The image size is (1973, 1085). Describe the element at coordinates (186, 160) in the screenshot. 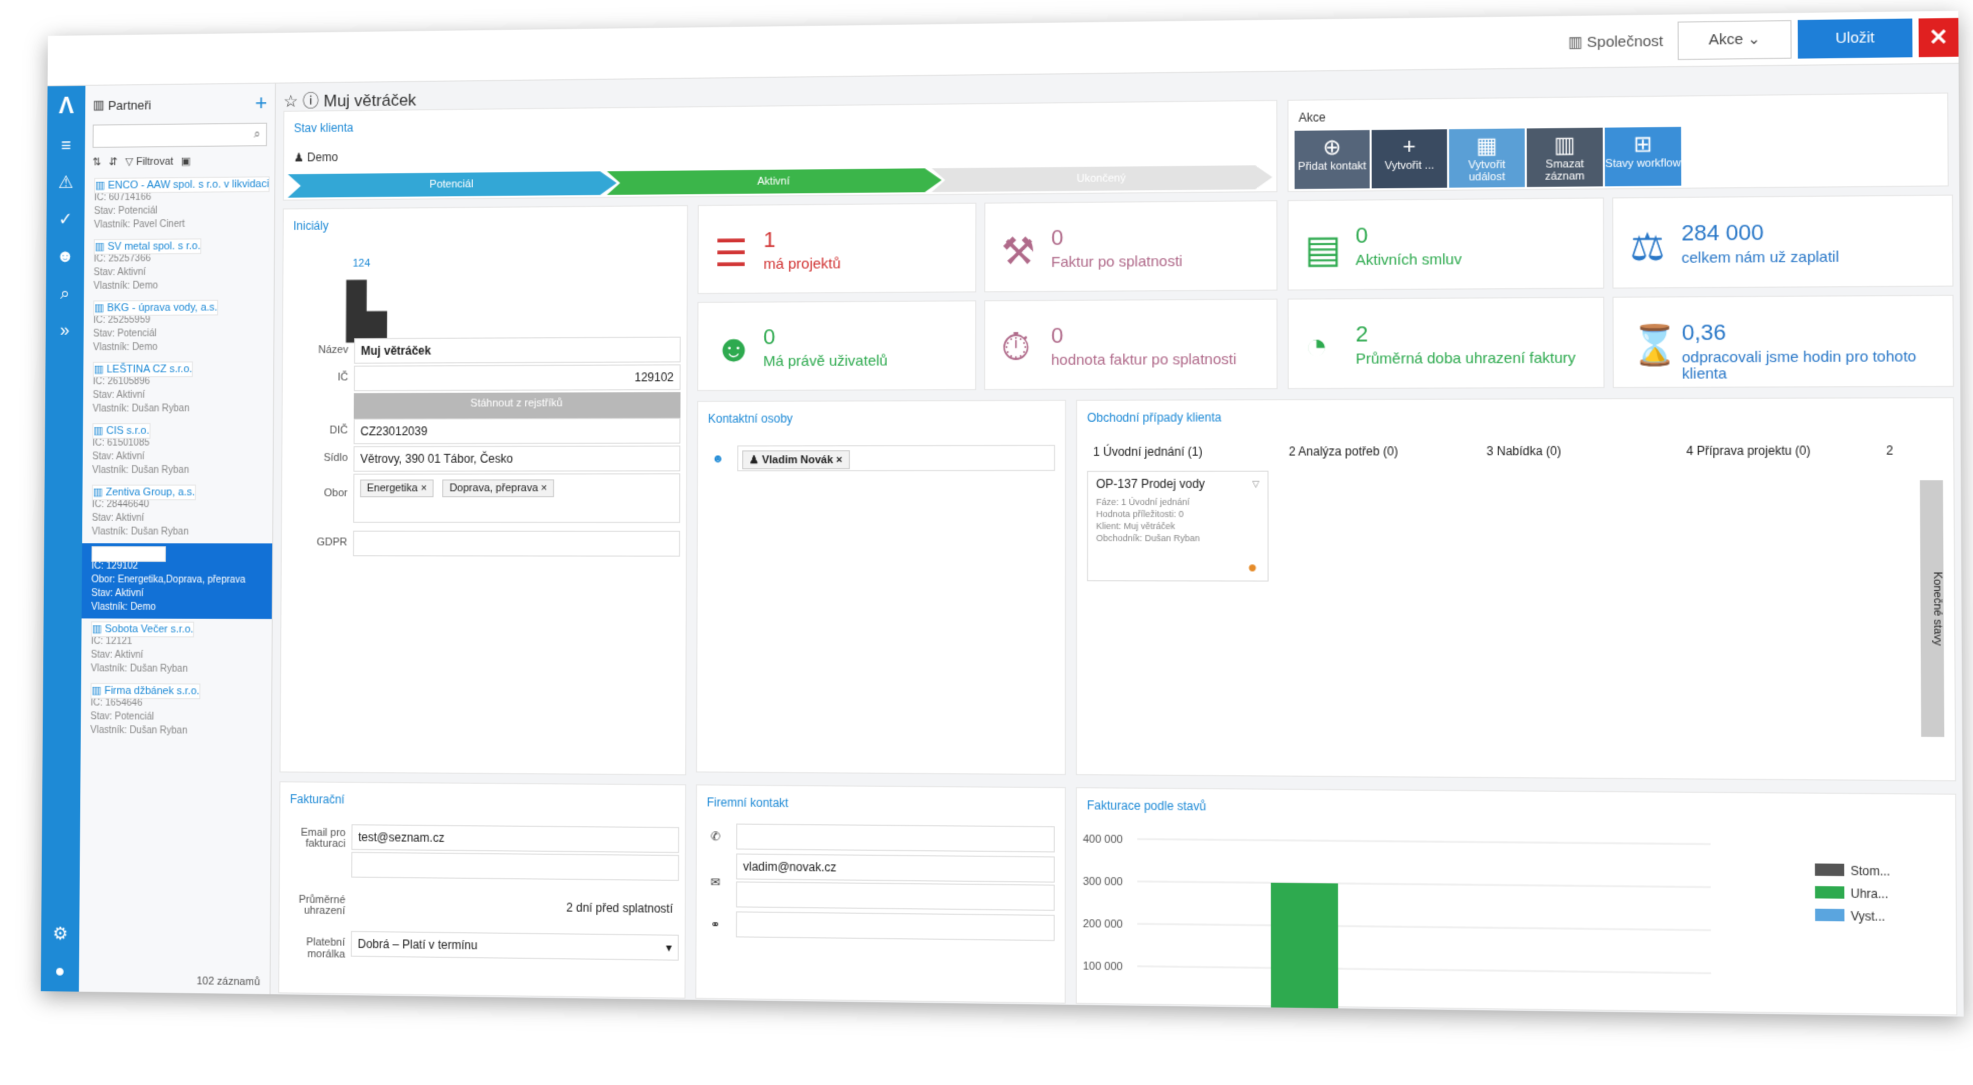

I see `calendar-icon: ▣` at that location.